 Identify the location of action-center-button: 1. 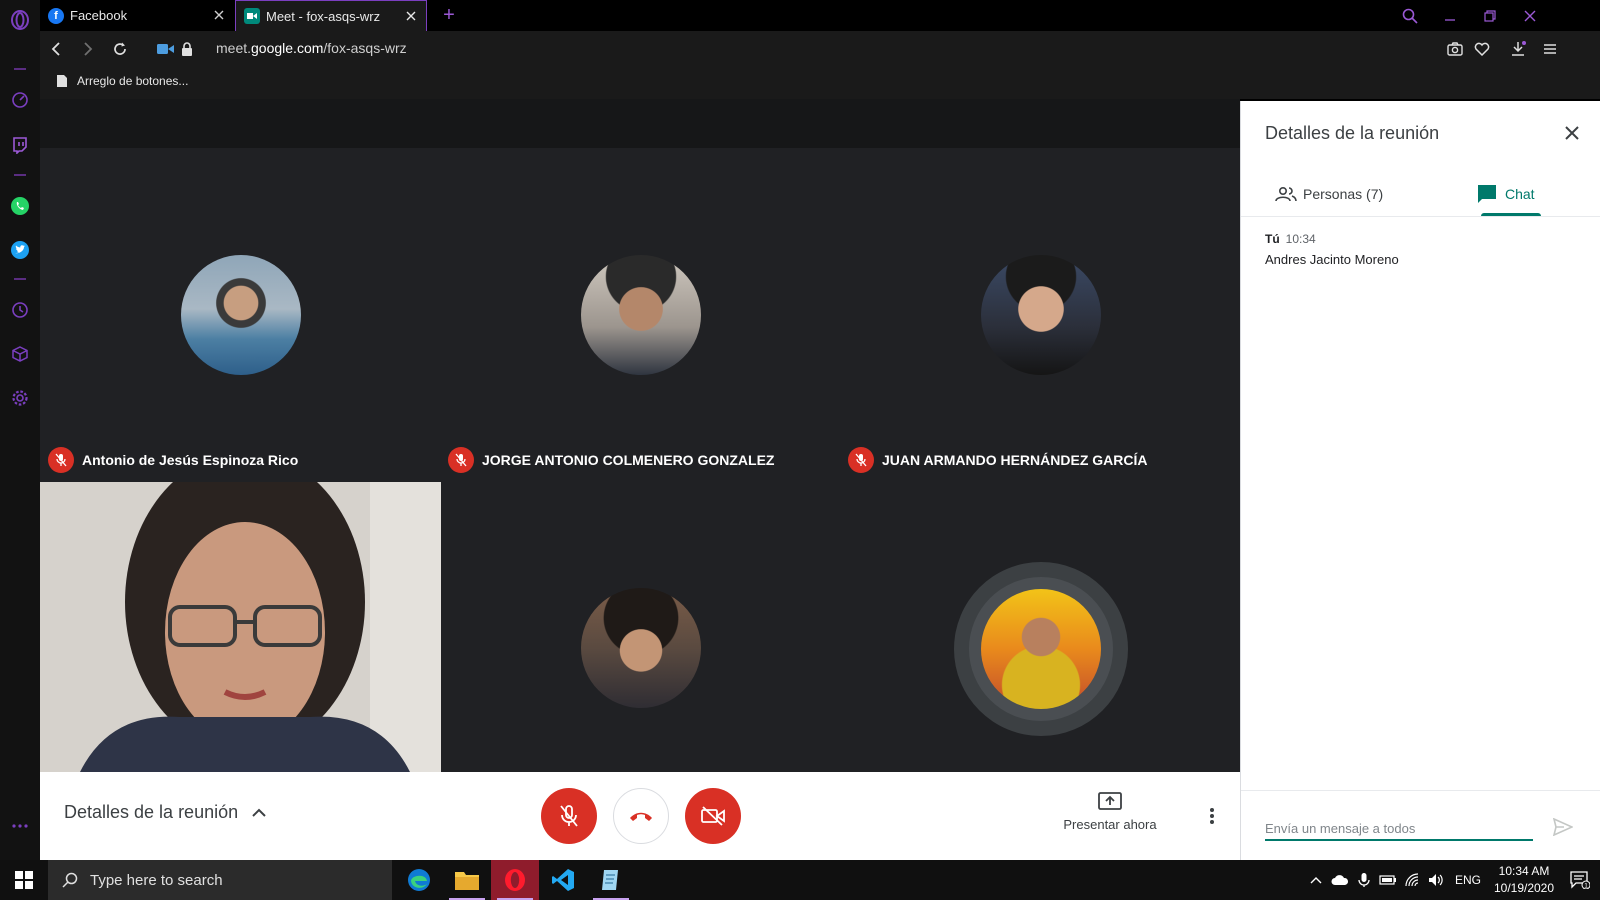
(1580, 880).